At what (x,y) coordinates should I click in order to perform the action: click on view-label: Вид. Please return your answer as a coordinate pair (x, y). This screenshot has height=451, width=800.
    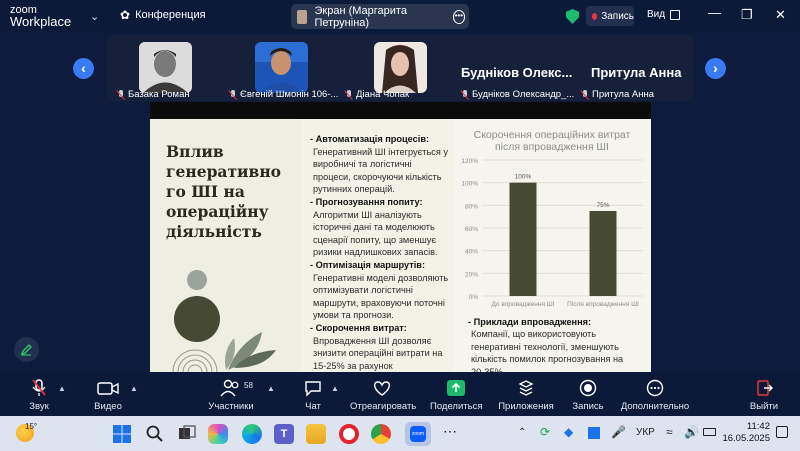
    Looking at the image, I should click on (656, 14).